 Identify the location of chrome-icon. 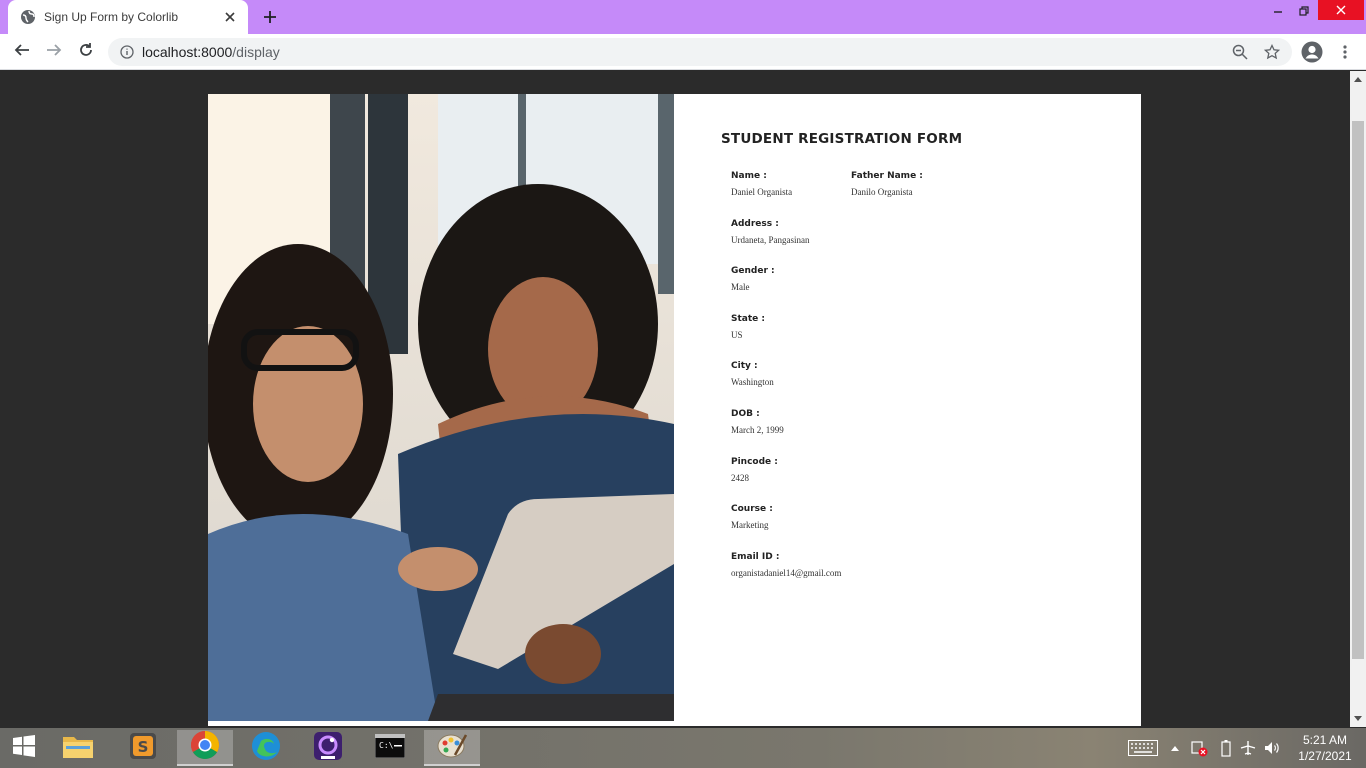
(205, 747).